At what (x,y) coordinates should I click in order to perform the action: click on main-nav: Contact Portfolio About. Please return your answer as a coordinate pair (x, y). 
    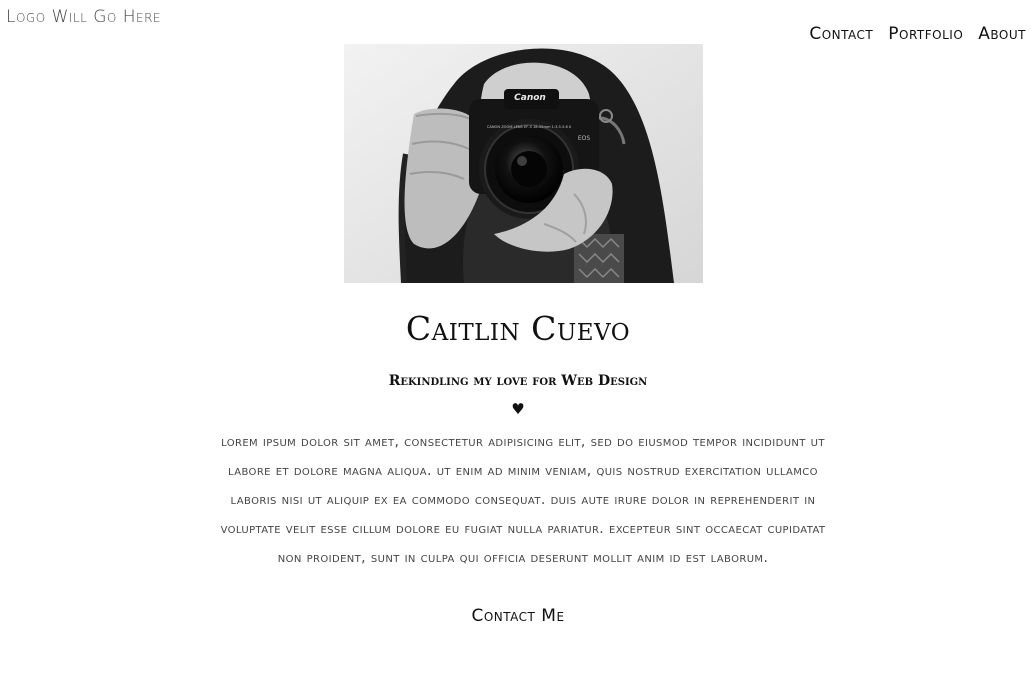
    Looking at the image, I should click on (917, 34).